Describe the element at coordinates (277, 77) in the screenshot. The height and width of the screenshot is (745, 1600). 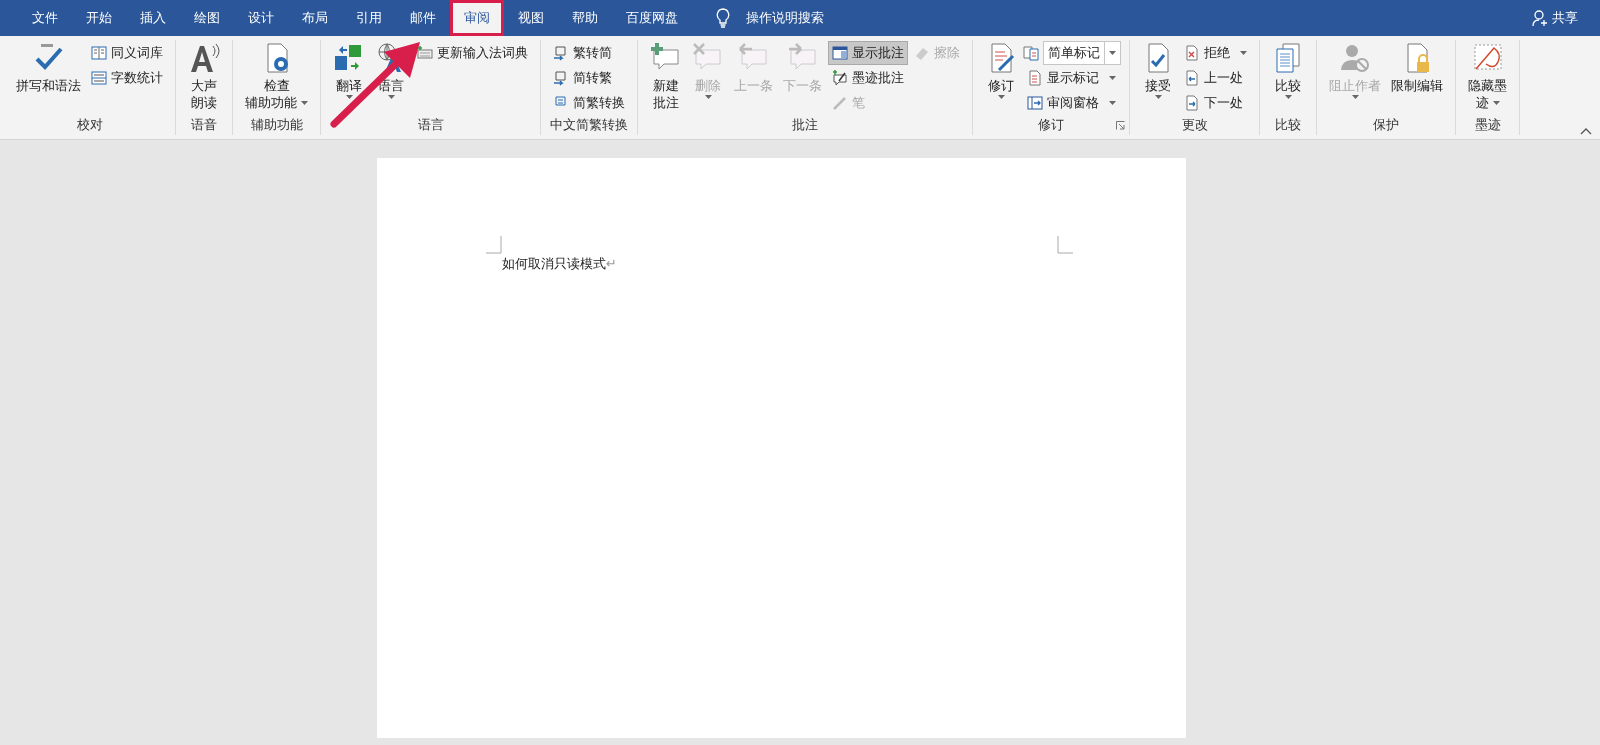
I see `ribbon-button: 检查 辅助功能` at that location.